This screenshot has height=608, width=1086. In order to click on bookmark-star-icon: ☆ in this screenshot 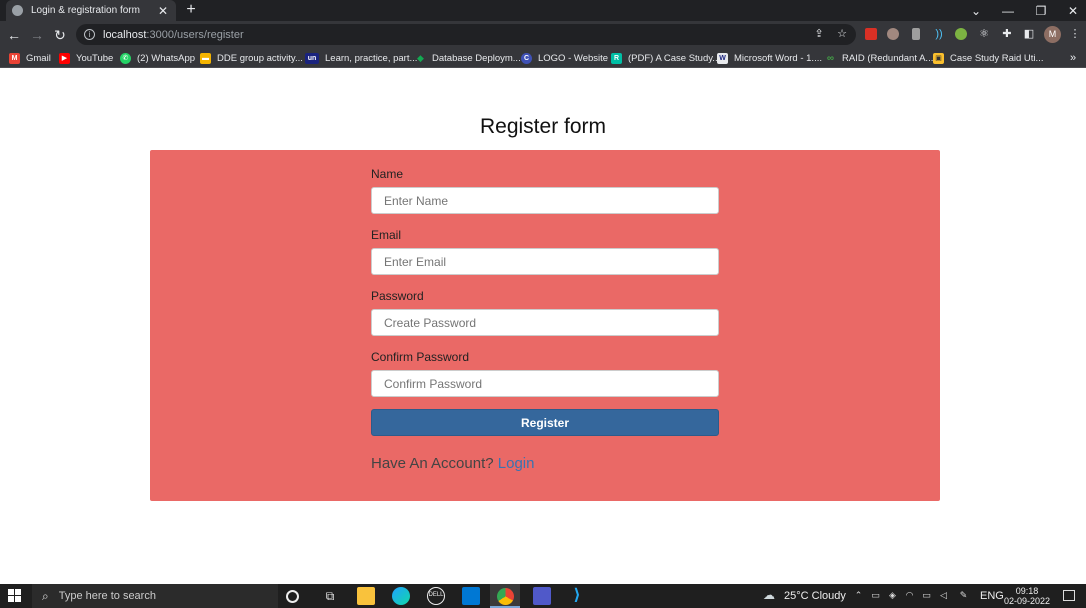, I will do `click(842, 34)`.